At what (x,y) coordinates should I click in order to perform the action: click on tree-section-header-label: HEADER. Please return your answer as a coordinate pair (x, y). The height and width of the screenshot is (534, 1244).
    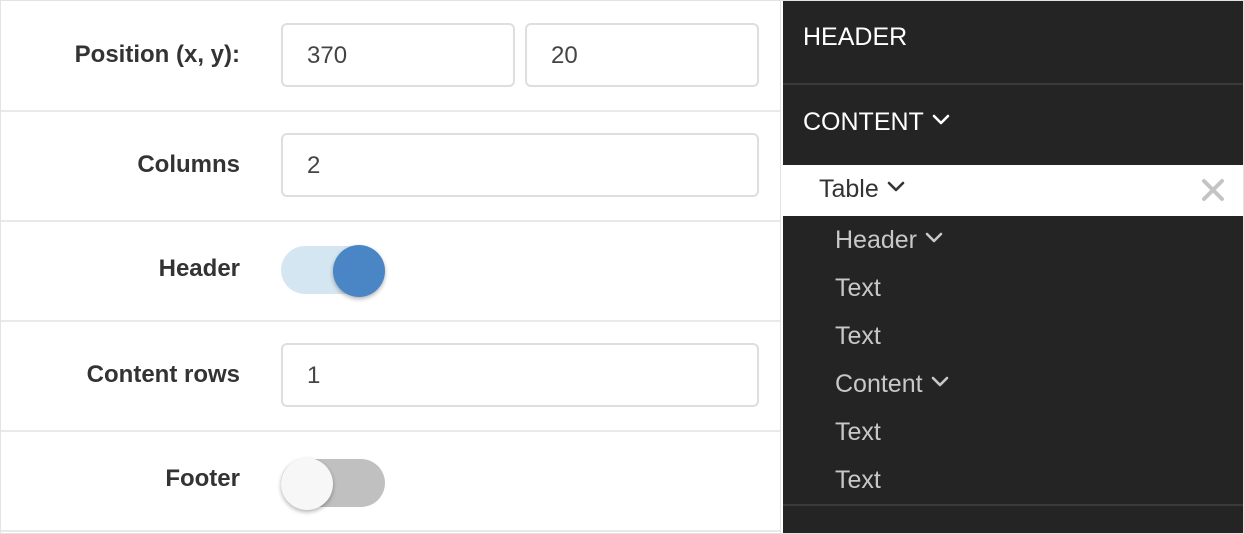
    Looking at the image, I should click on (855, 37).